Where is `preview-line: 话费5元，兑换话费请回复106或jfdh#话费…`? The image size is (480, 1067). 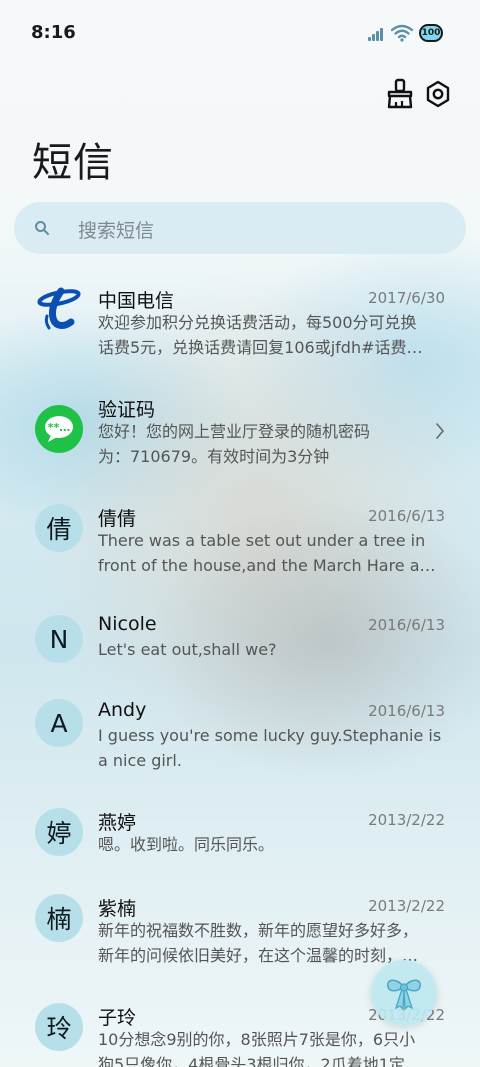
preview-line: 话费5元，兑换话费请回复106或jfdh#话费… is located at coordinates (260, 347).